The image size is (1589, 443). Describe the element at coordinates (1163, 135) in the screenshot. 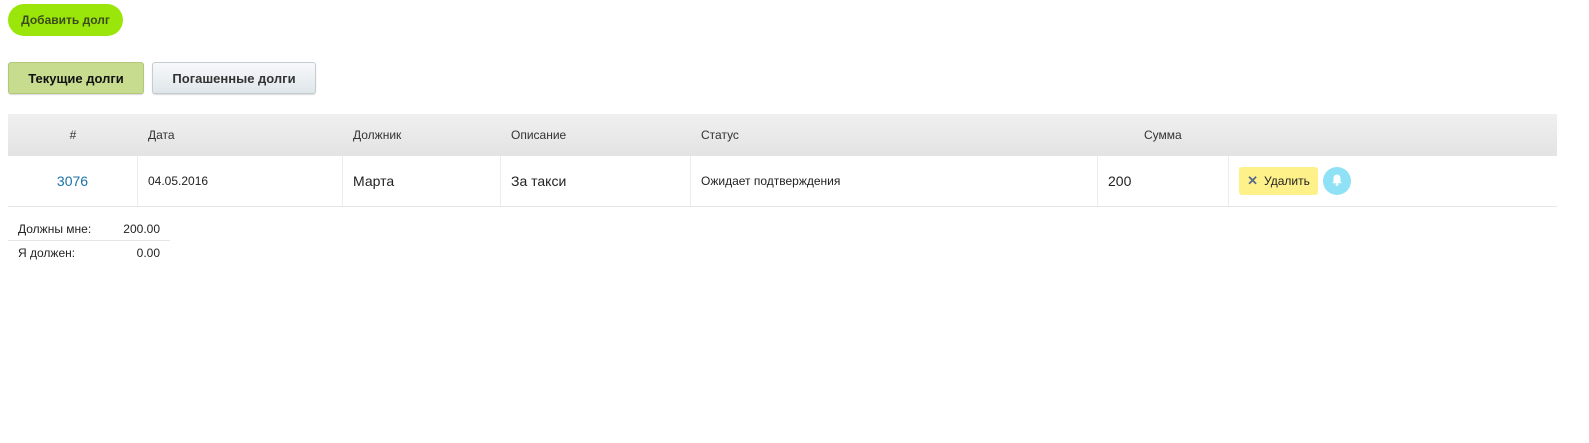

I see `header-amount: Сумма` at that location.